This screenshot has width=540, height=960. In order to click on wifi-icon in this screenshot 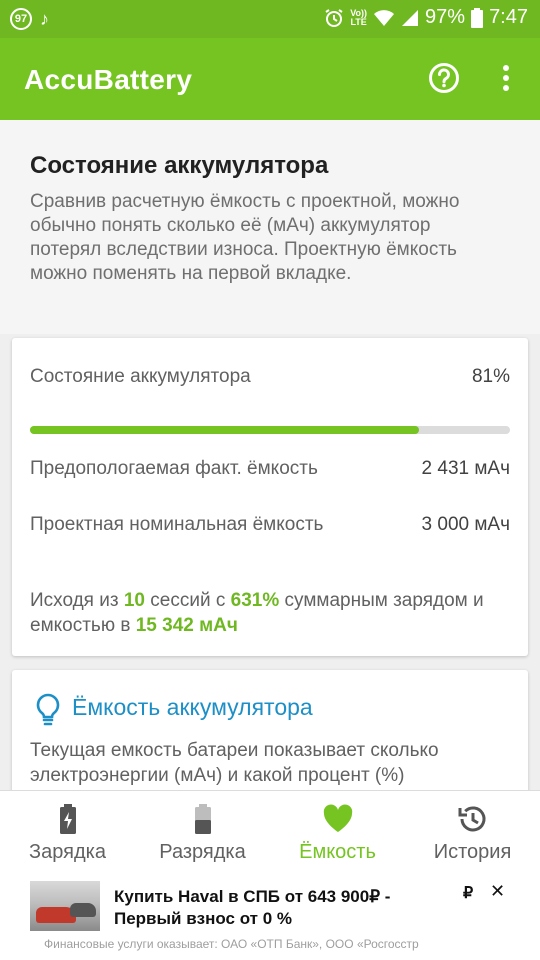, I will do `click(384, 17)`.